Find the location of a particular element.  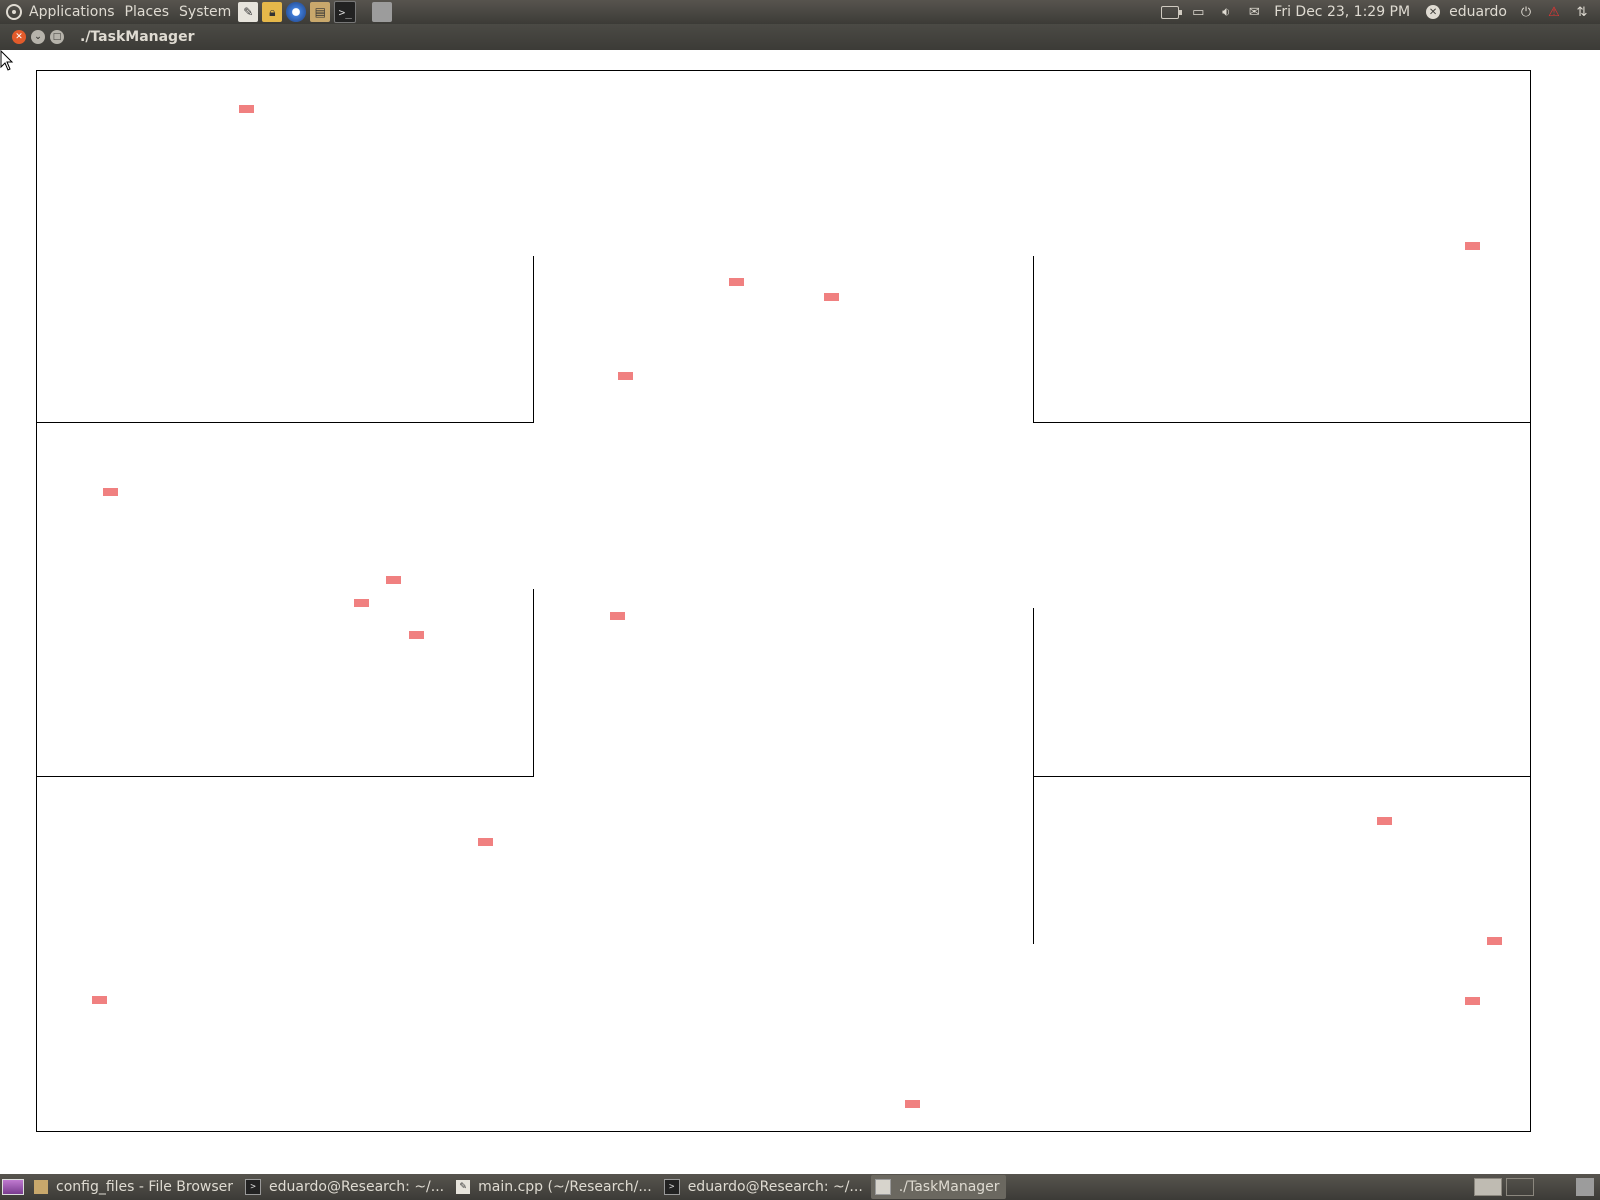

taskbar-item-label: config_files - File Browser is located at coordinates (145, 1187).